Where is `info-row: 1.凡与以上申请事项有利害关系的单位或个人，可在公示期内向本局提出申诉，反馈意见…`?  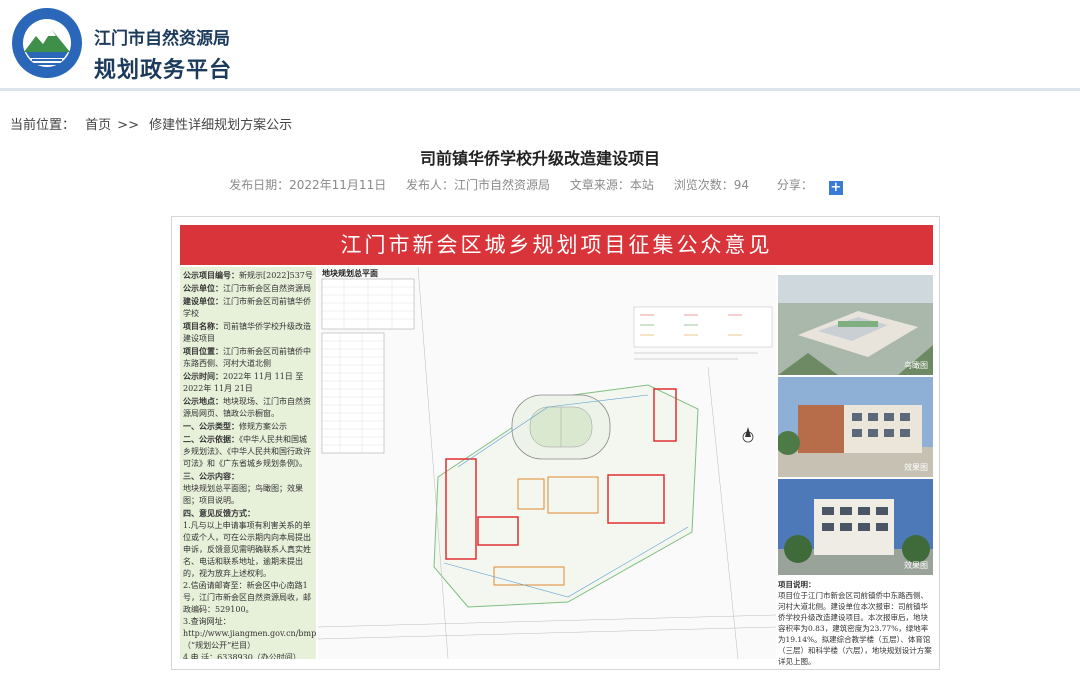
info-row: 1.凡与以上申请事项有利害关系的单位或个人，可在公示期内向本局提出申诉，反馈意见… is located at coordinates (248, 550).